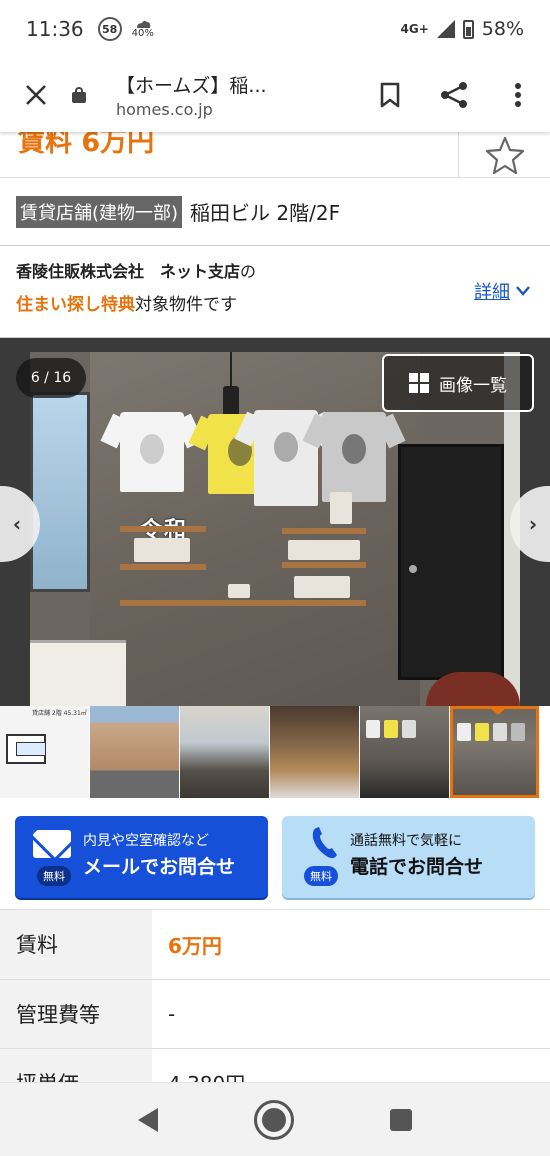 Image resolution: width=550 pixels, height=1156 pixels. What do you see at coordinates (502, 29) in the screenshot?
I see `battery-percent: 58%` at bounding box center [502, 29].